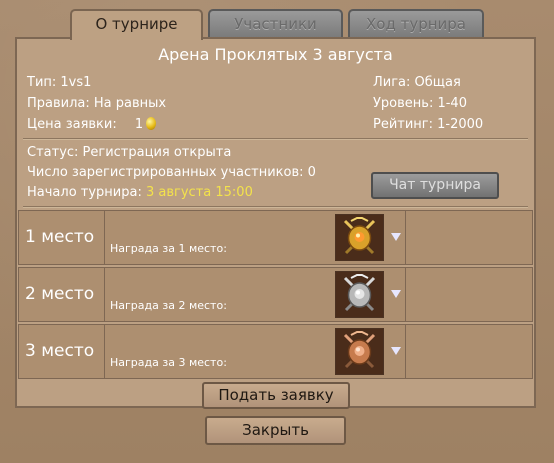 The width and height of the screenshot is (554, 463). I want to click on entry-fee-label: Цена заявки:, so click(72, 124).